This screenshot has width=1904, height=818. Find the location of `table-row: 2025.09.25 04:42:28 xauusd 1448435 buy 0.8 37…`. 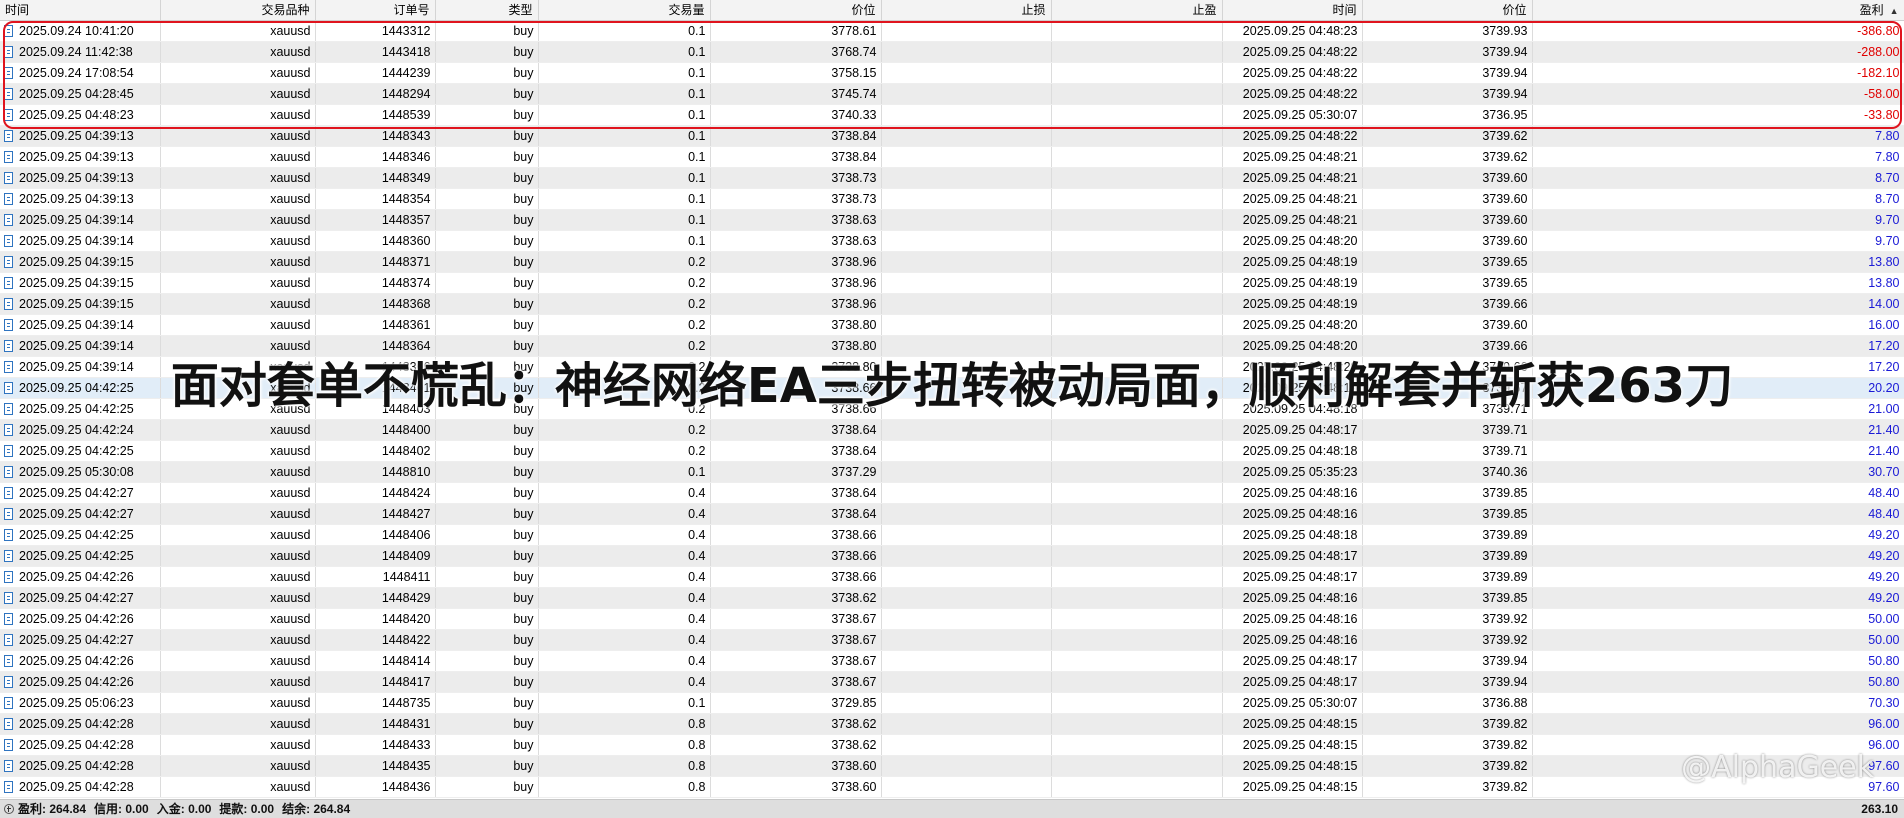

table-row: 2025.09.25 04:42:28 xauusd 1448435 buy 0.8 37… is located at coordinates (952, 766).